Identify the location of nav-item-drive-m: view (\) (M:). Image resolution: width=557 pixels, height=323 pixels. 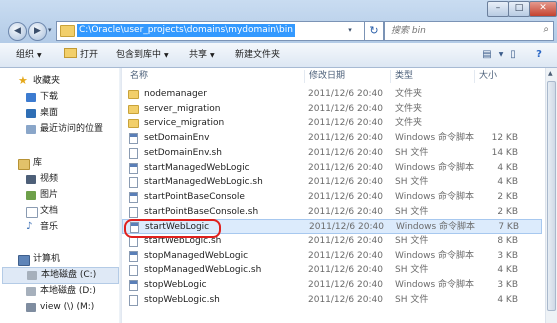
(59, 307).